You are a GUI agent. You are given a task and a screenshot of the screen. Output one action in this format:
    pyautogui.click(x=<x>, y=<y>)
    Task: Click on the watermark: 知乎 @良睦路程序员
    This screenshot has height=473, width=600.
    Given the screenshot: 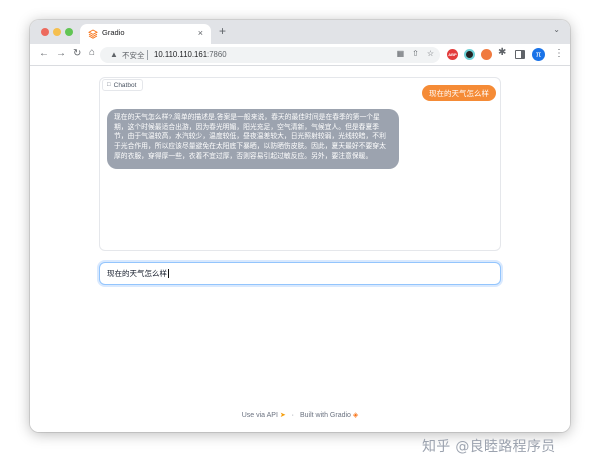 What is the action you would take?
    pyautogui.click(x=489, y=447)
    